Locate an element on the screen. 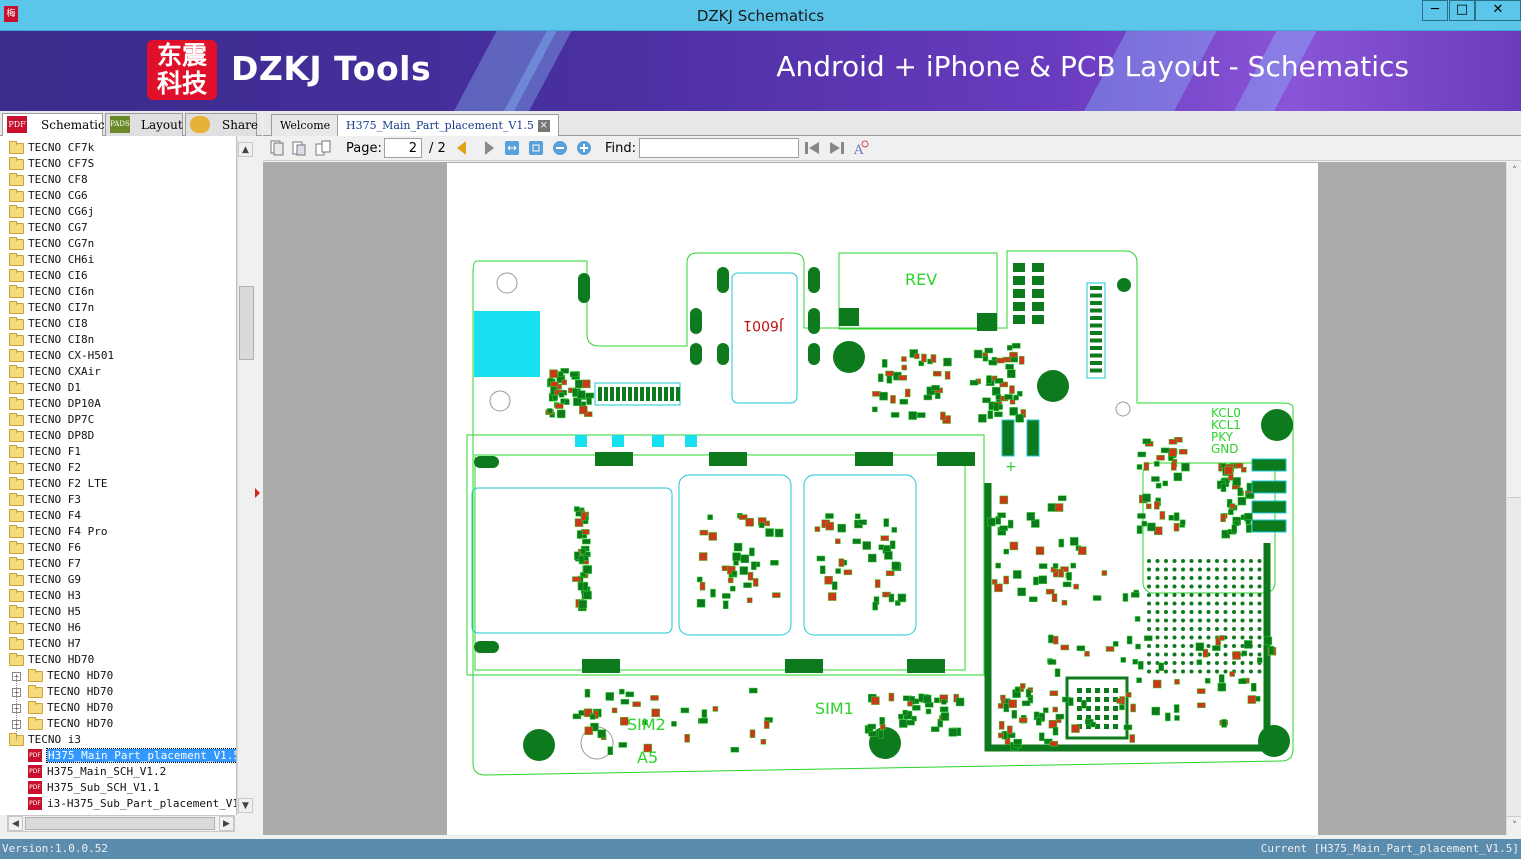 The height and width of the screenshot is (859, 1521). zoom-in-icon is located at coordinates (584, 148).